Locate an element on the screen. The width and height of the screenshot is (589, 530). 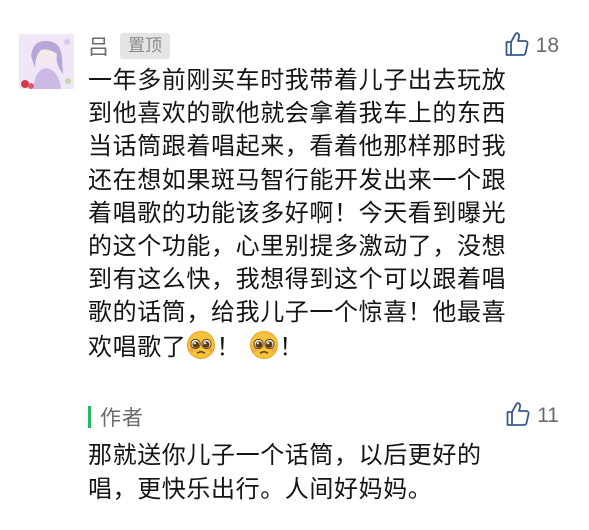
comment-line: 着唱歌的功能该多好啊！今天看到曝光 is located at coordinates (297, 212).